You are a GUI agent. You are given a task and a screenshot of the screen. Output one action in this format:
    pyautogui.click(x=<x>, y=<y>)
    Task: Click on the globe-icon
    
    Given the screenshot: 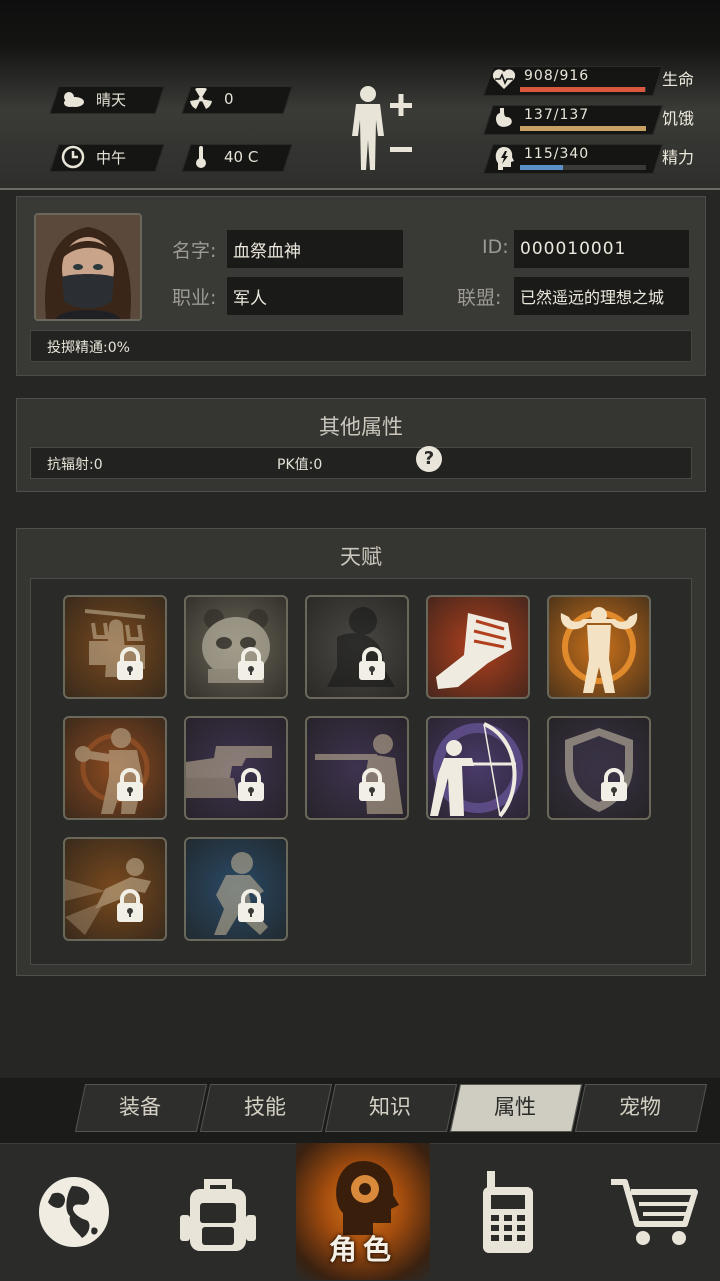 What is the action you would take?
    pyautogui.click(x=74, y=1211)
    